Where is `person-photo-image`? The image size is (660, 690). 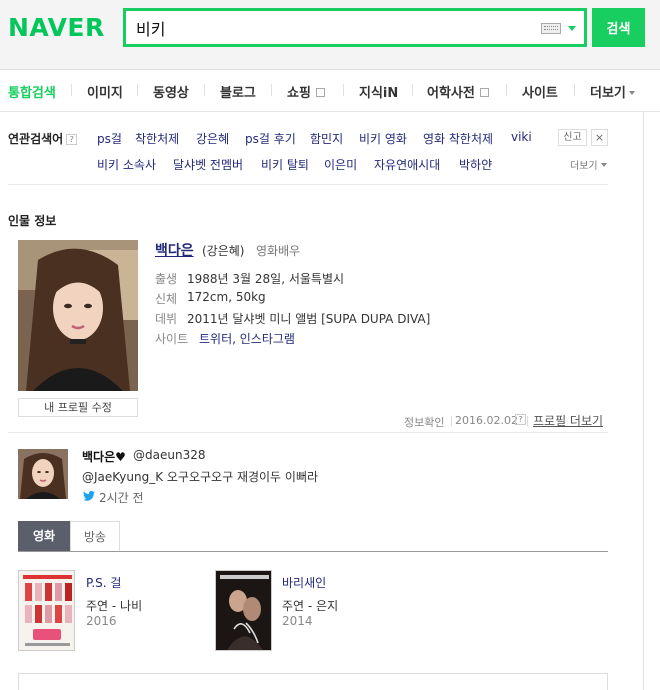 person-photo-image is located at coordinates (78, 315).